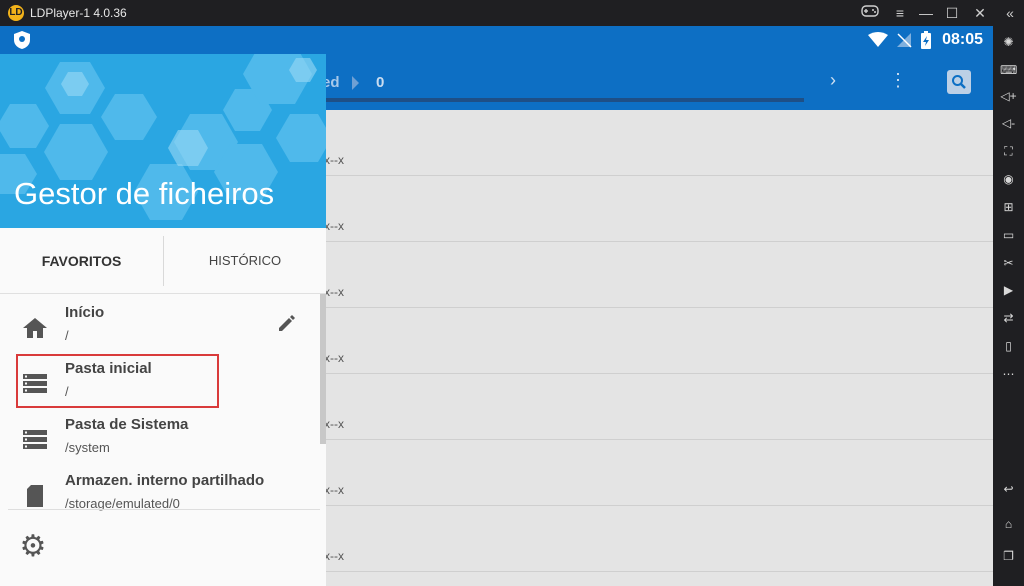  What do you see at coordinates (898, 80) in the screenshot?
I see `overflow-menu-icon: ⋮` at bounding box center [898, 80].